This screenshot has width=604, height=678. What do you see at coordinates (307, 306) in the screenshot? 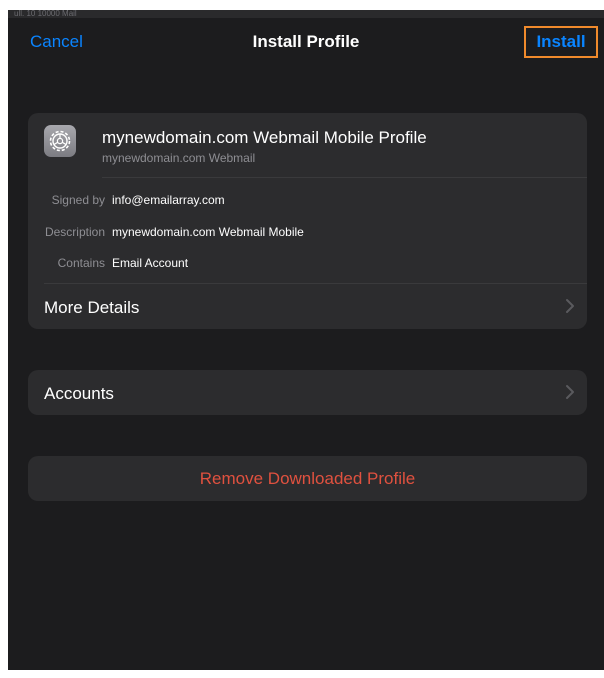
I see `more-details-row: More Details` at bounding box center [307, 306].